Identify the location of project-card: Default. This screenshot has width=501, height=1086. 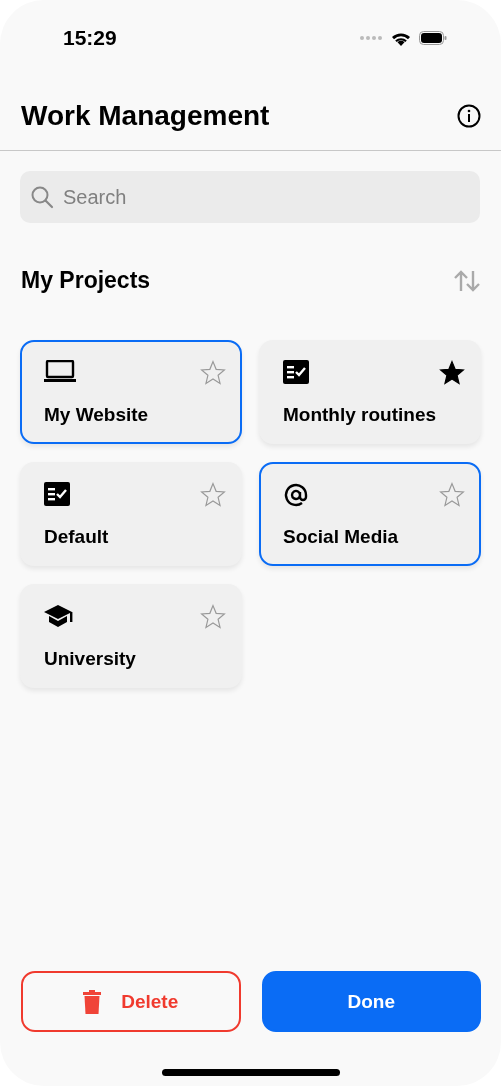
(131, 514).